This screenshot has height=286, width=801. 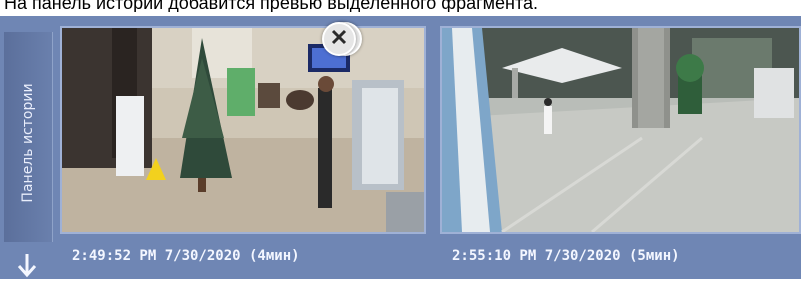 I want to click on fragment-1-timestamp: 2:49:52 PM 7/30/2020 (4мин), so click(x=186, y=256).